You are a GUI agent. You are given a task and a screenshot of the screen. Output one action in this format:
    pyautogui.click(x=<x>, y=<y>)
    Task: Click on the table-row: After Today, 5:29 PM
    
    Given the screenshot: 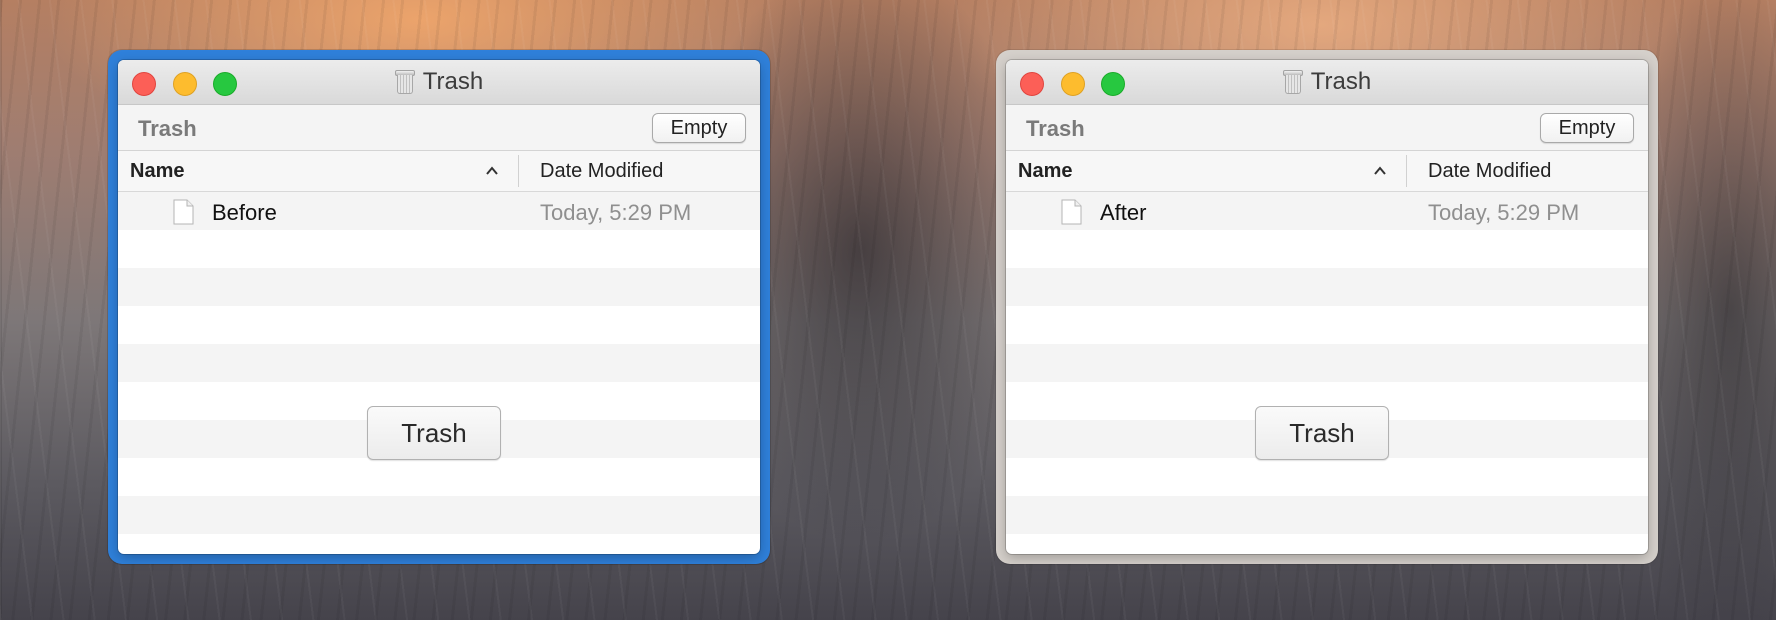 What is the action you would take?
    pyautogui.click(x=1327, y=211)
    